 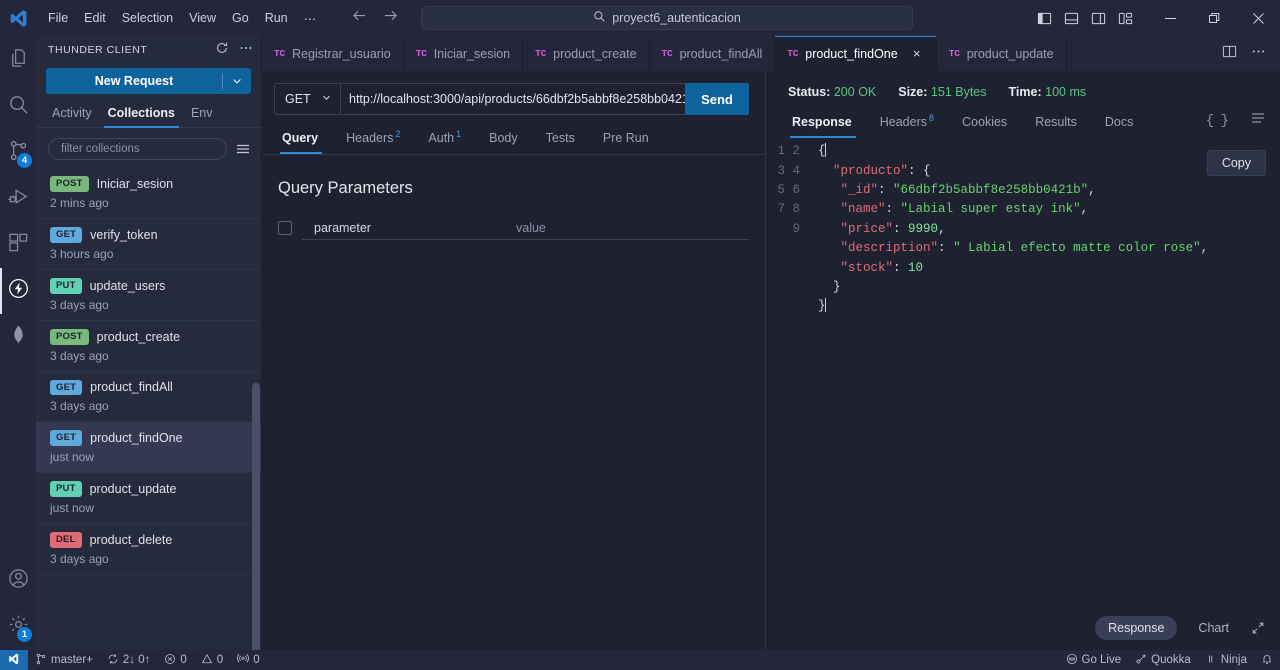 I want to click on split-editor-icon, so click(x=1229, y=54).